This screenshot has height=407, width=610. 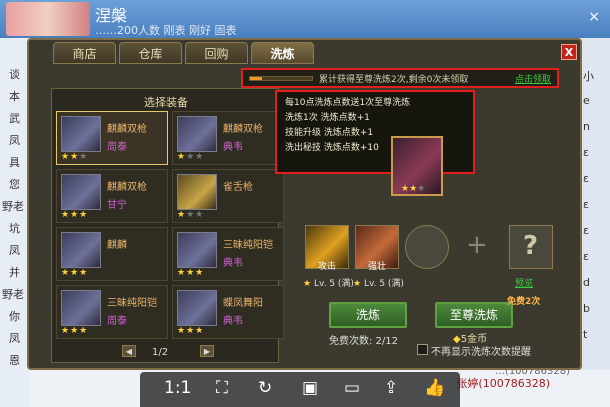 I want to click on chat-member-glyph: 野老, so click(x=13, y=294).